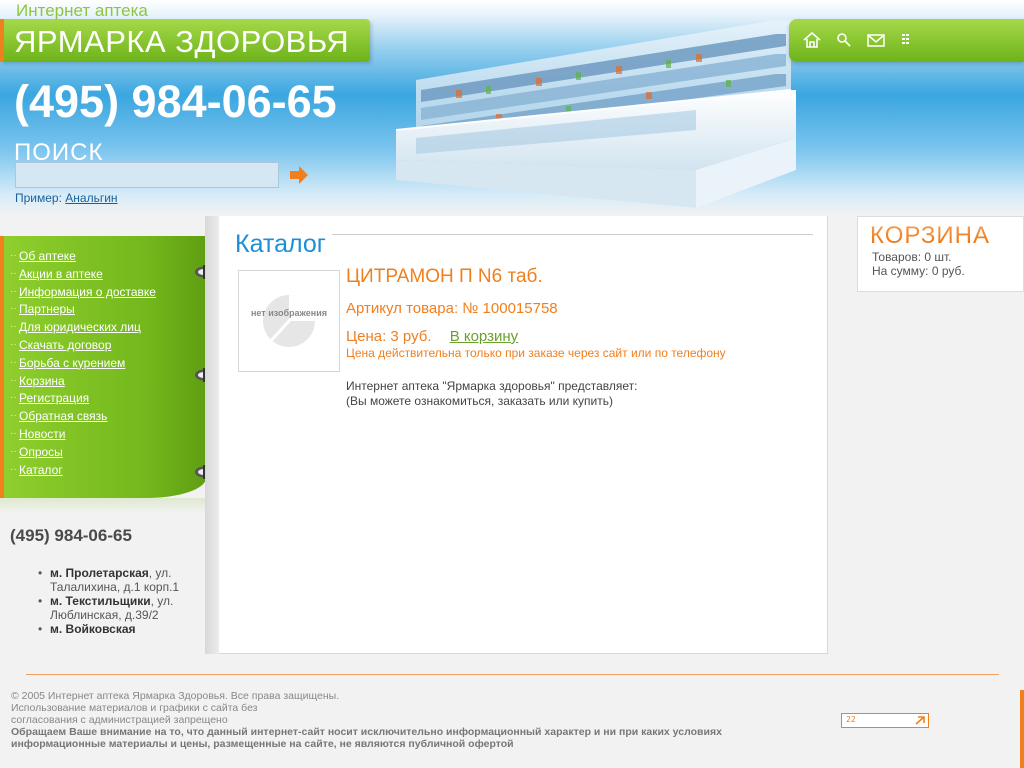 This screenshot has height=768, width=1024. I want to click on left-menu-shadow, so click(103, 506).